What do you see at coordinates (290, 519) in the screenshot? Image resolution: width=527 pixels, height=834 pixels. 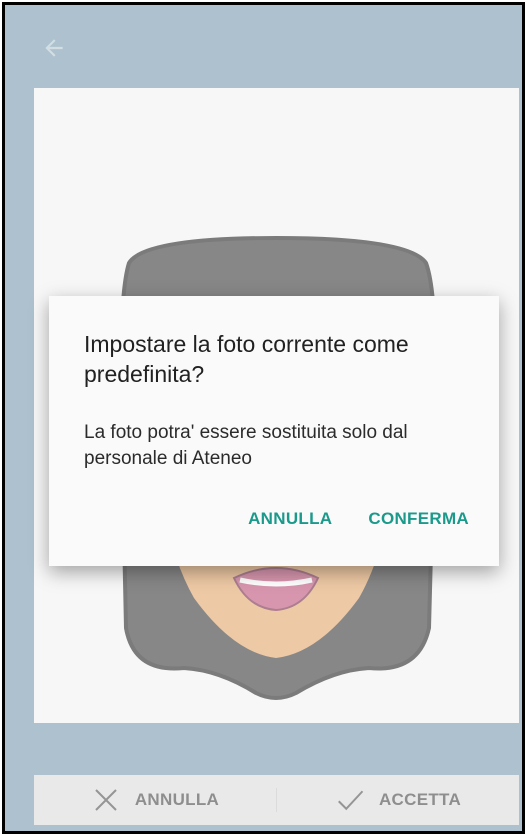 I see `dialog-cancel-button: ANNULLA` at bounding box center [290, 519].